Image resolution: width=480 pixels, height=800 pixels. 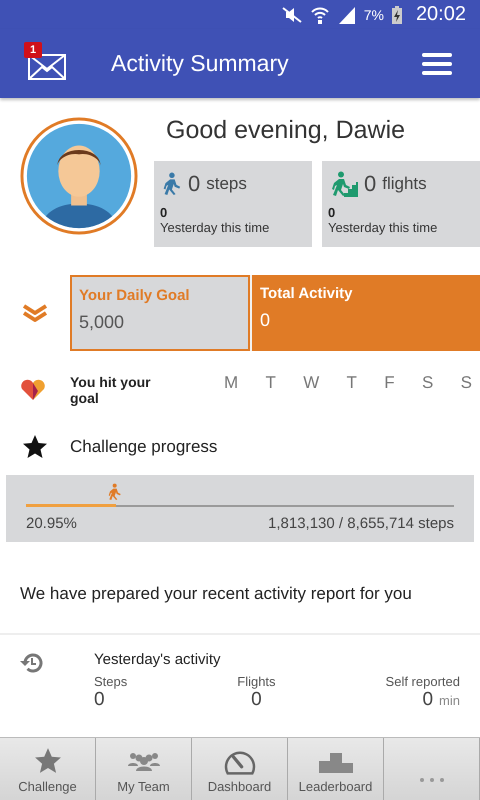 I want to click on avatar-icon, so click(x=79, y=176).